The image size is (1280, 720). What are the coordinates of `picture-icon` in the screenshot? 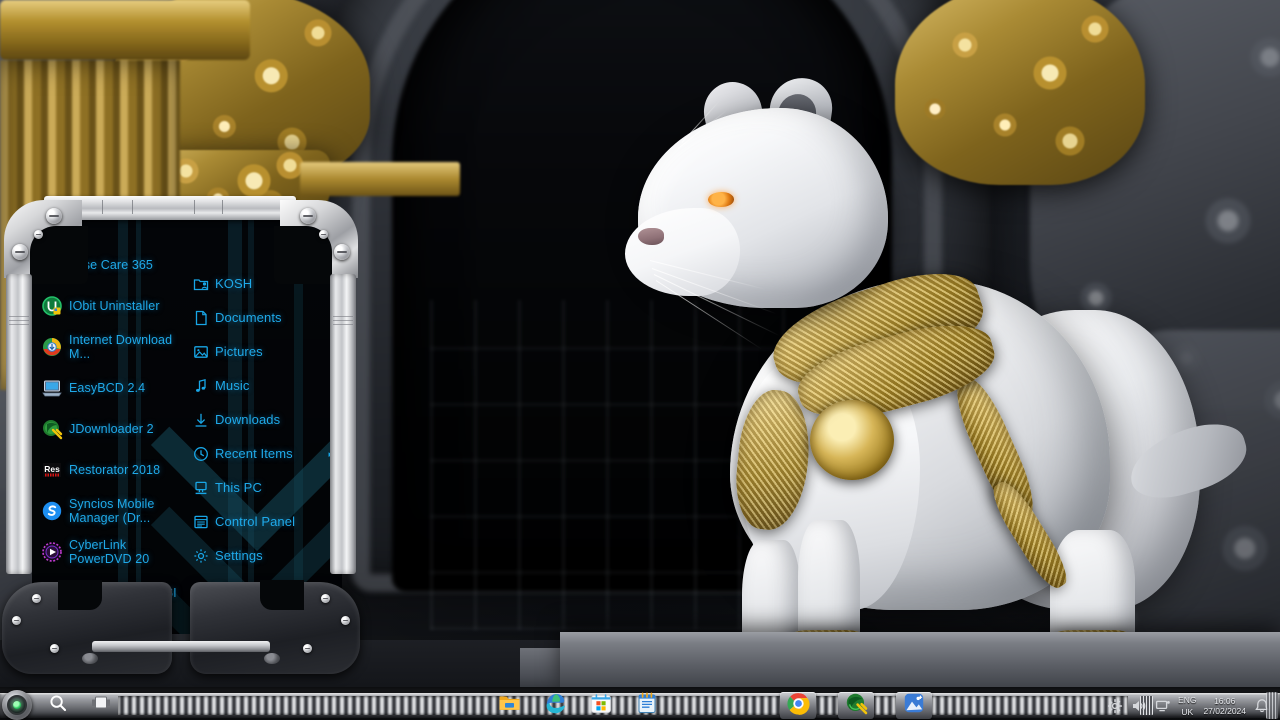 It's located at (201, 352).